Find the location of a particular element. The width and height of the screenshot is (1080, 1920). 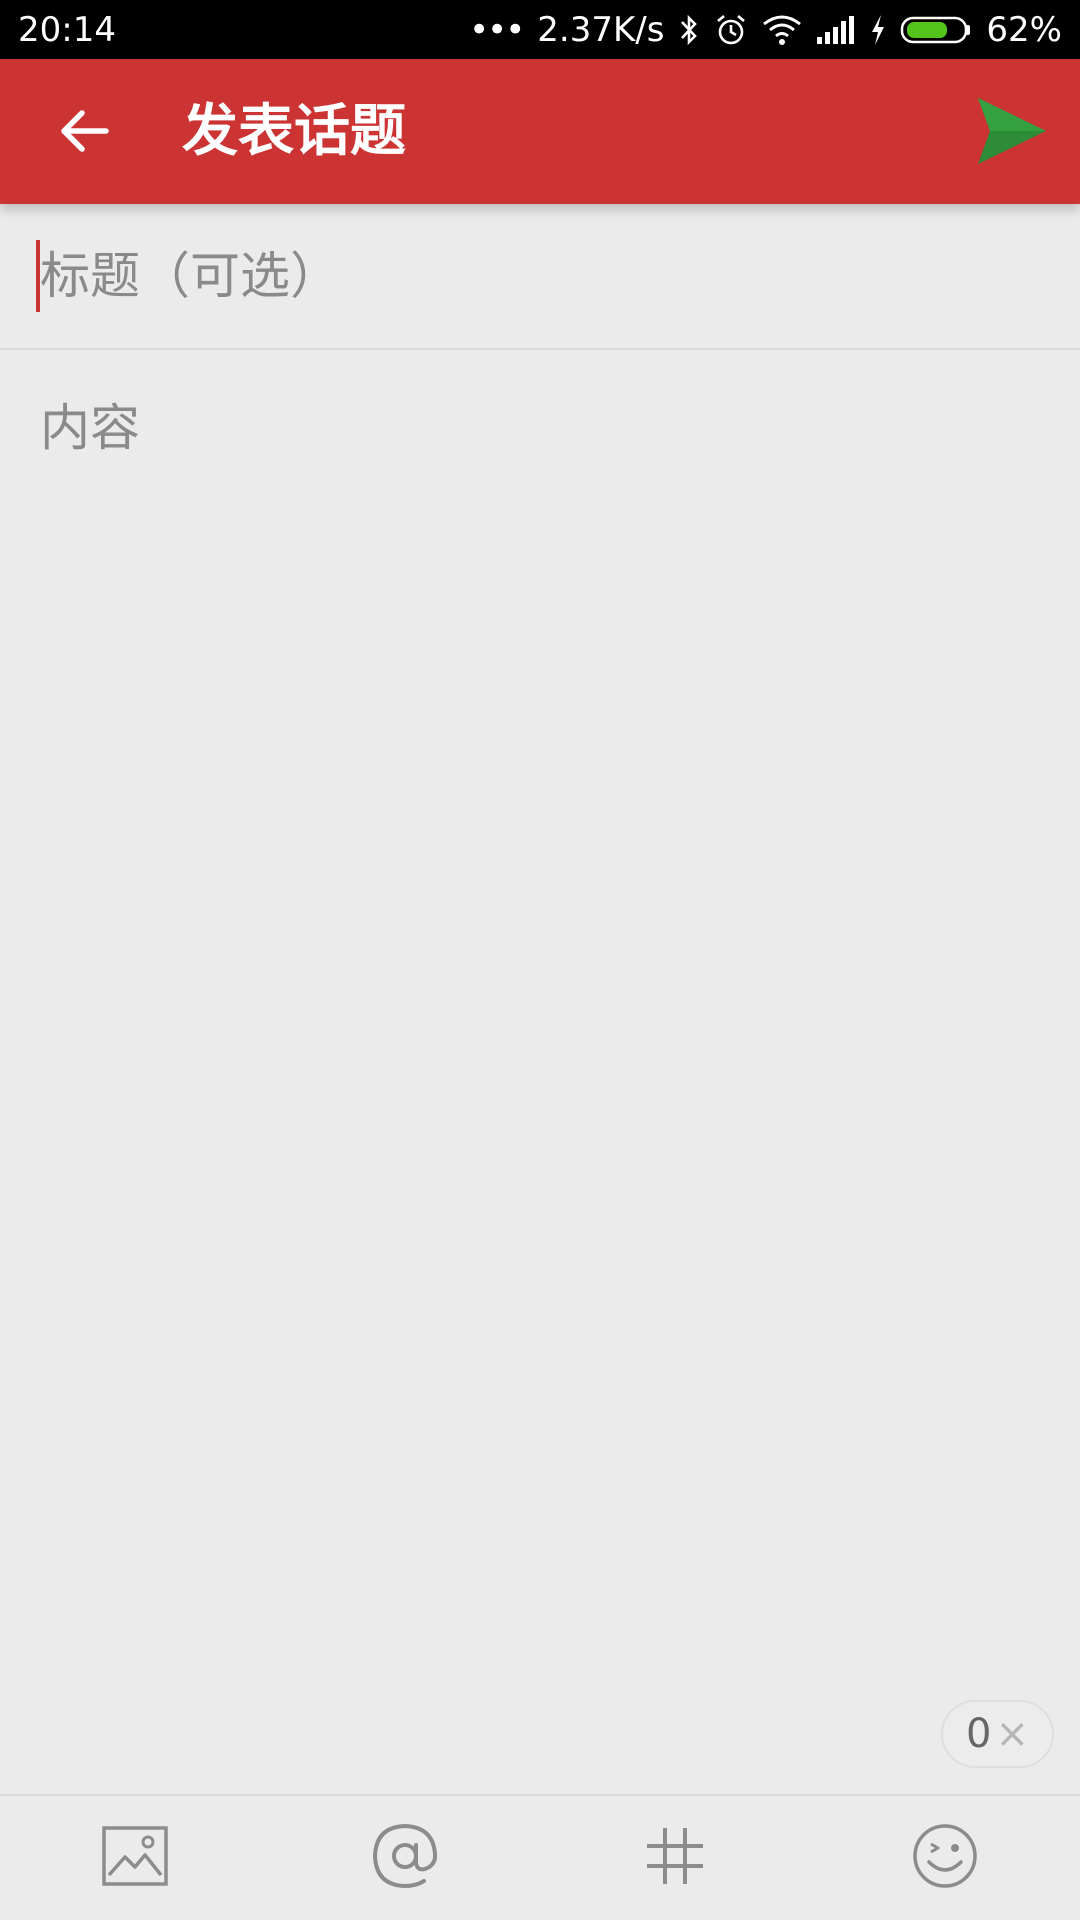

app-bar: 发表话题 is located at coordinates (540, 131).